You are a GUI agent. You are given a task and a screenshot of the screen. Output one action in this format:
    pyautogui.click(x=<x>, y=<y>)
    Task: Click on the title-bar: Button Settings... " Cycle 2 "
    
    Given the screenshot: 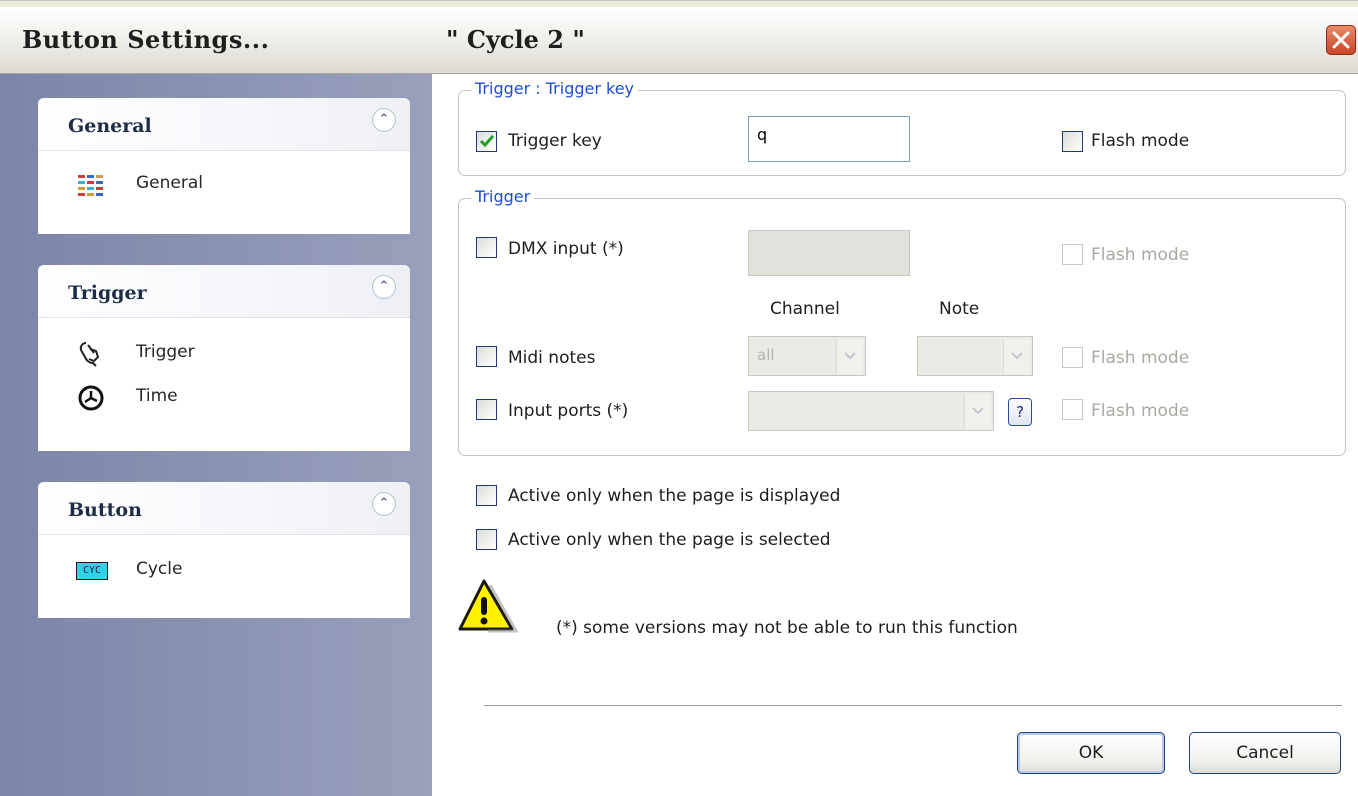 What is the action you would take?
    pyautogui.click(x=679, y=40)
    